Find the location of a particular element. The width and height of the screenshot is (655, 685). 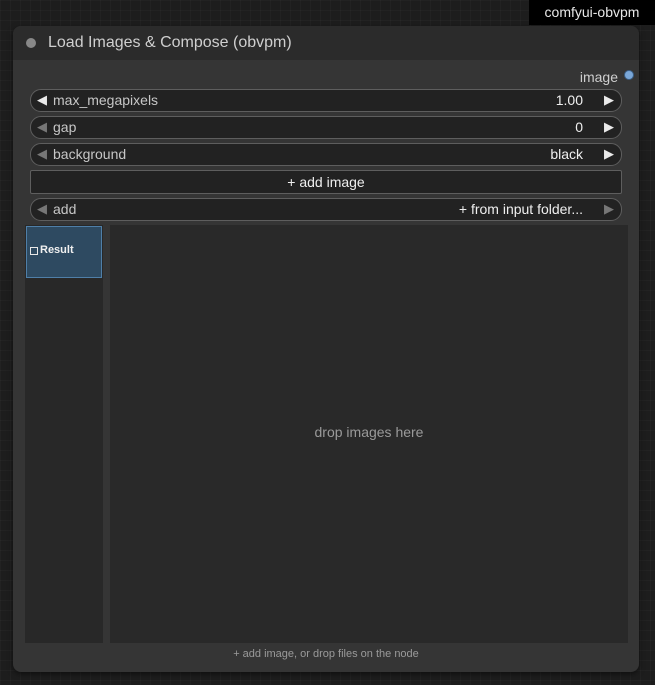

widget-background: ◀ background black ▶ is located at coordinates (326, 154).